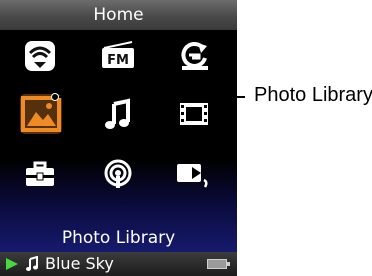 This screenshot has height=276, width=372. What do you see at coordinates (79, 263) in the screenshot?
I see `now-playing-track: Blue Sky` at bounding box center [79, 263].